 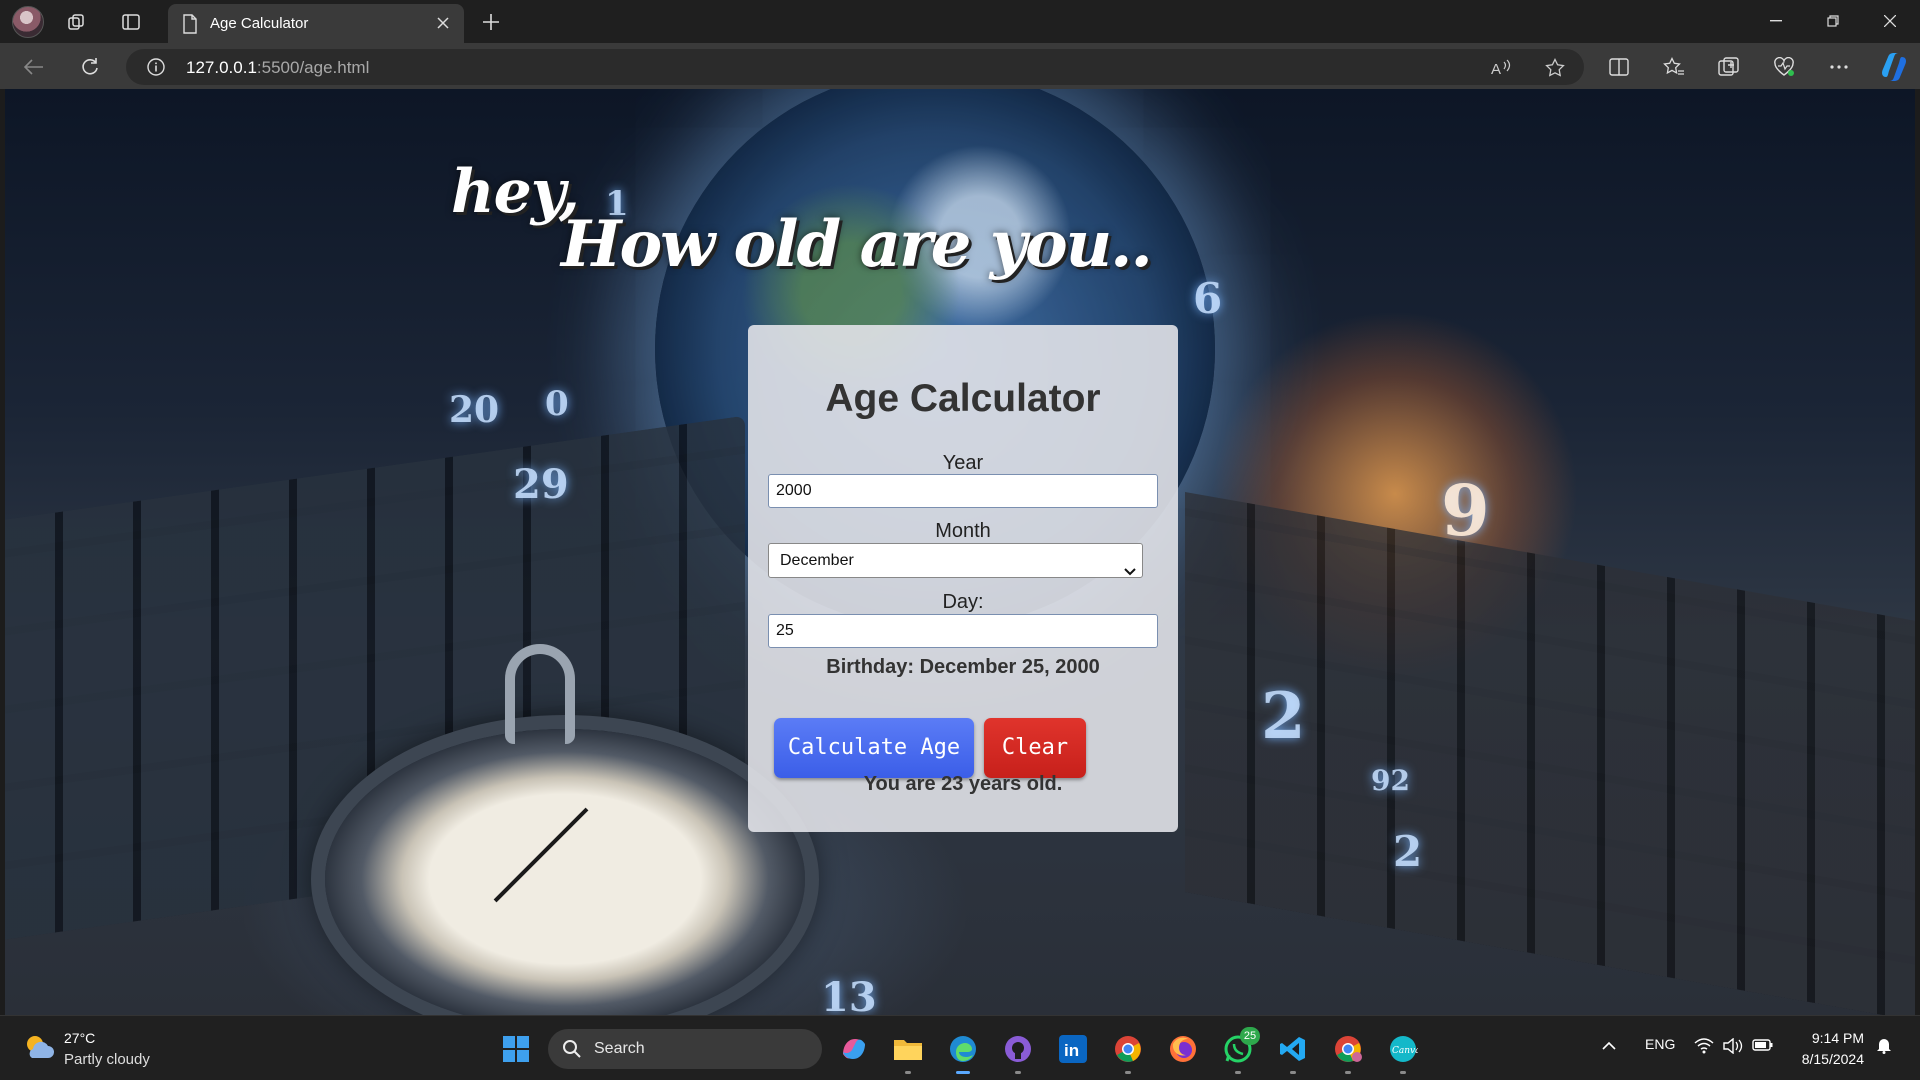 What do you see at coordinates (849, 994) in the screenshot?
I see `floating-number: 13` at bounding box center [849, 994].